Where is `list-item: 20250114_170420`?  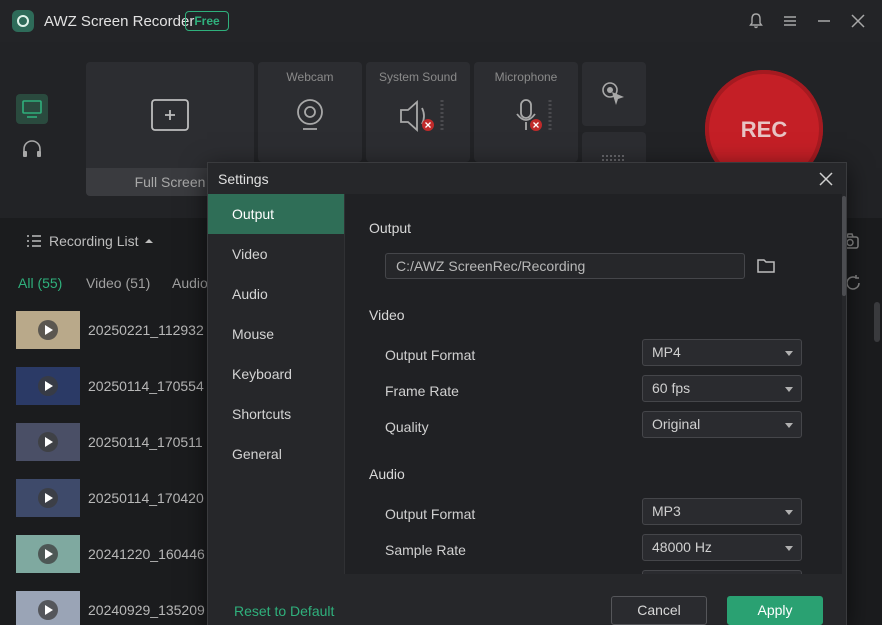 list-item: 20250114_170420 is located at coordinates (116, 499).